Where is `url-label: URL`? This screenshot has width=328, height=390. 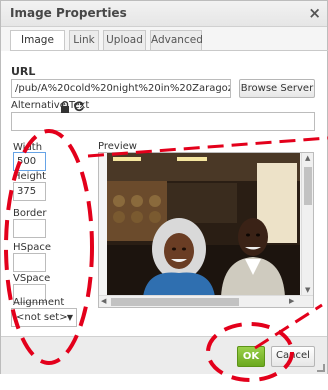 url-label: URL is located at coordinates (23, 71).